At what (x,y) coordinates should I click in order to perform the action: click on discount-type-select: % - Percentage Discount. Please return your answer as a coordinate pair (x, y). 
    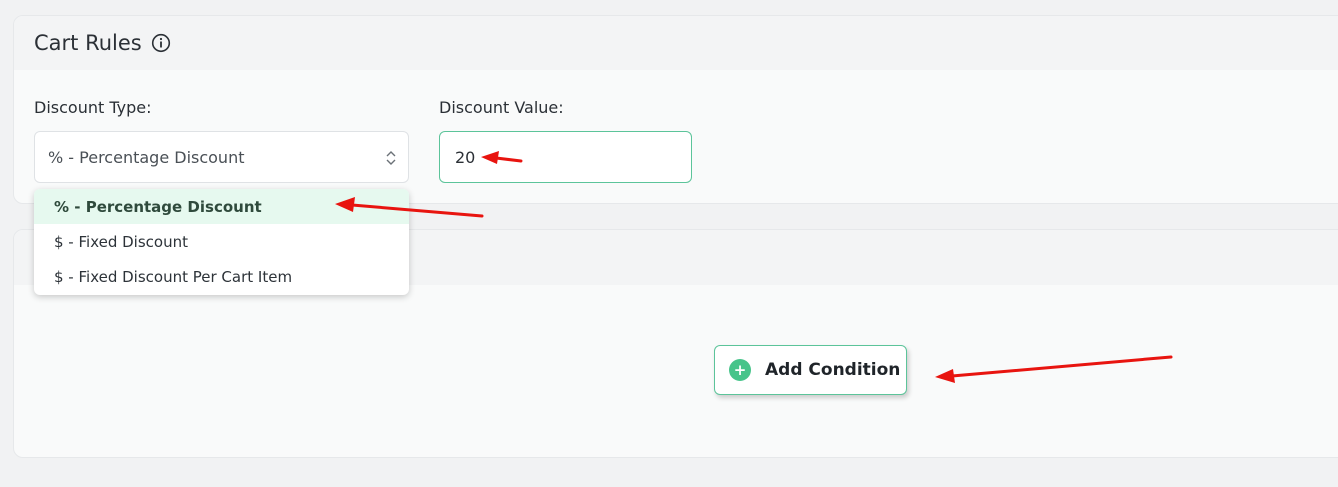
    Looking at the image, I should click on (221, 157).